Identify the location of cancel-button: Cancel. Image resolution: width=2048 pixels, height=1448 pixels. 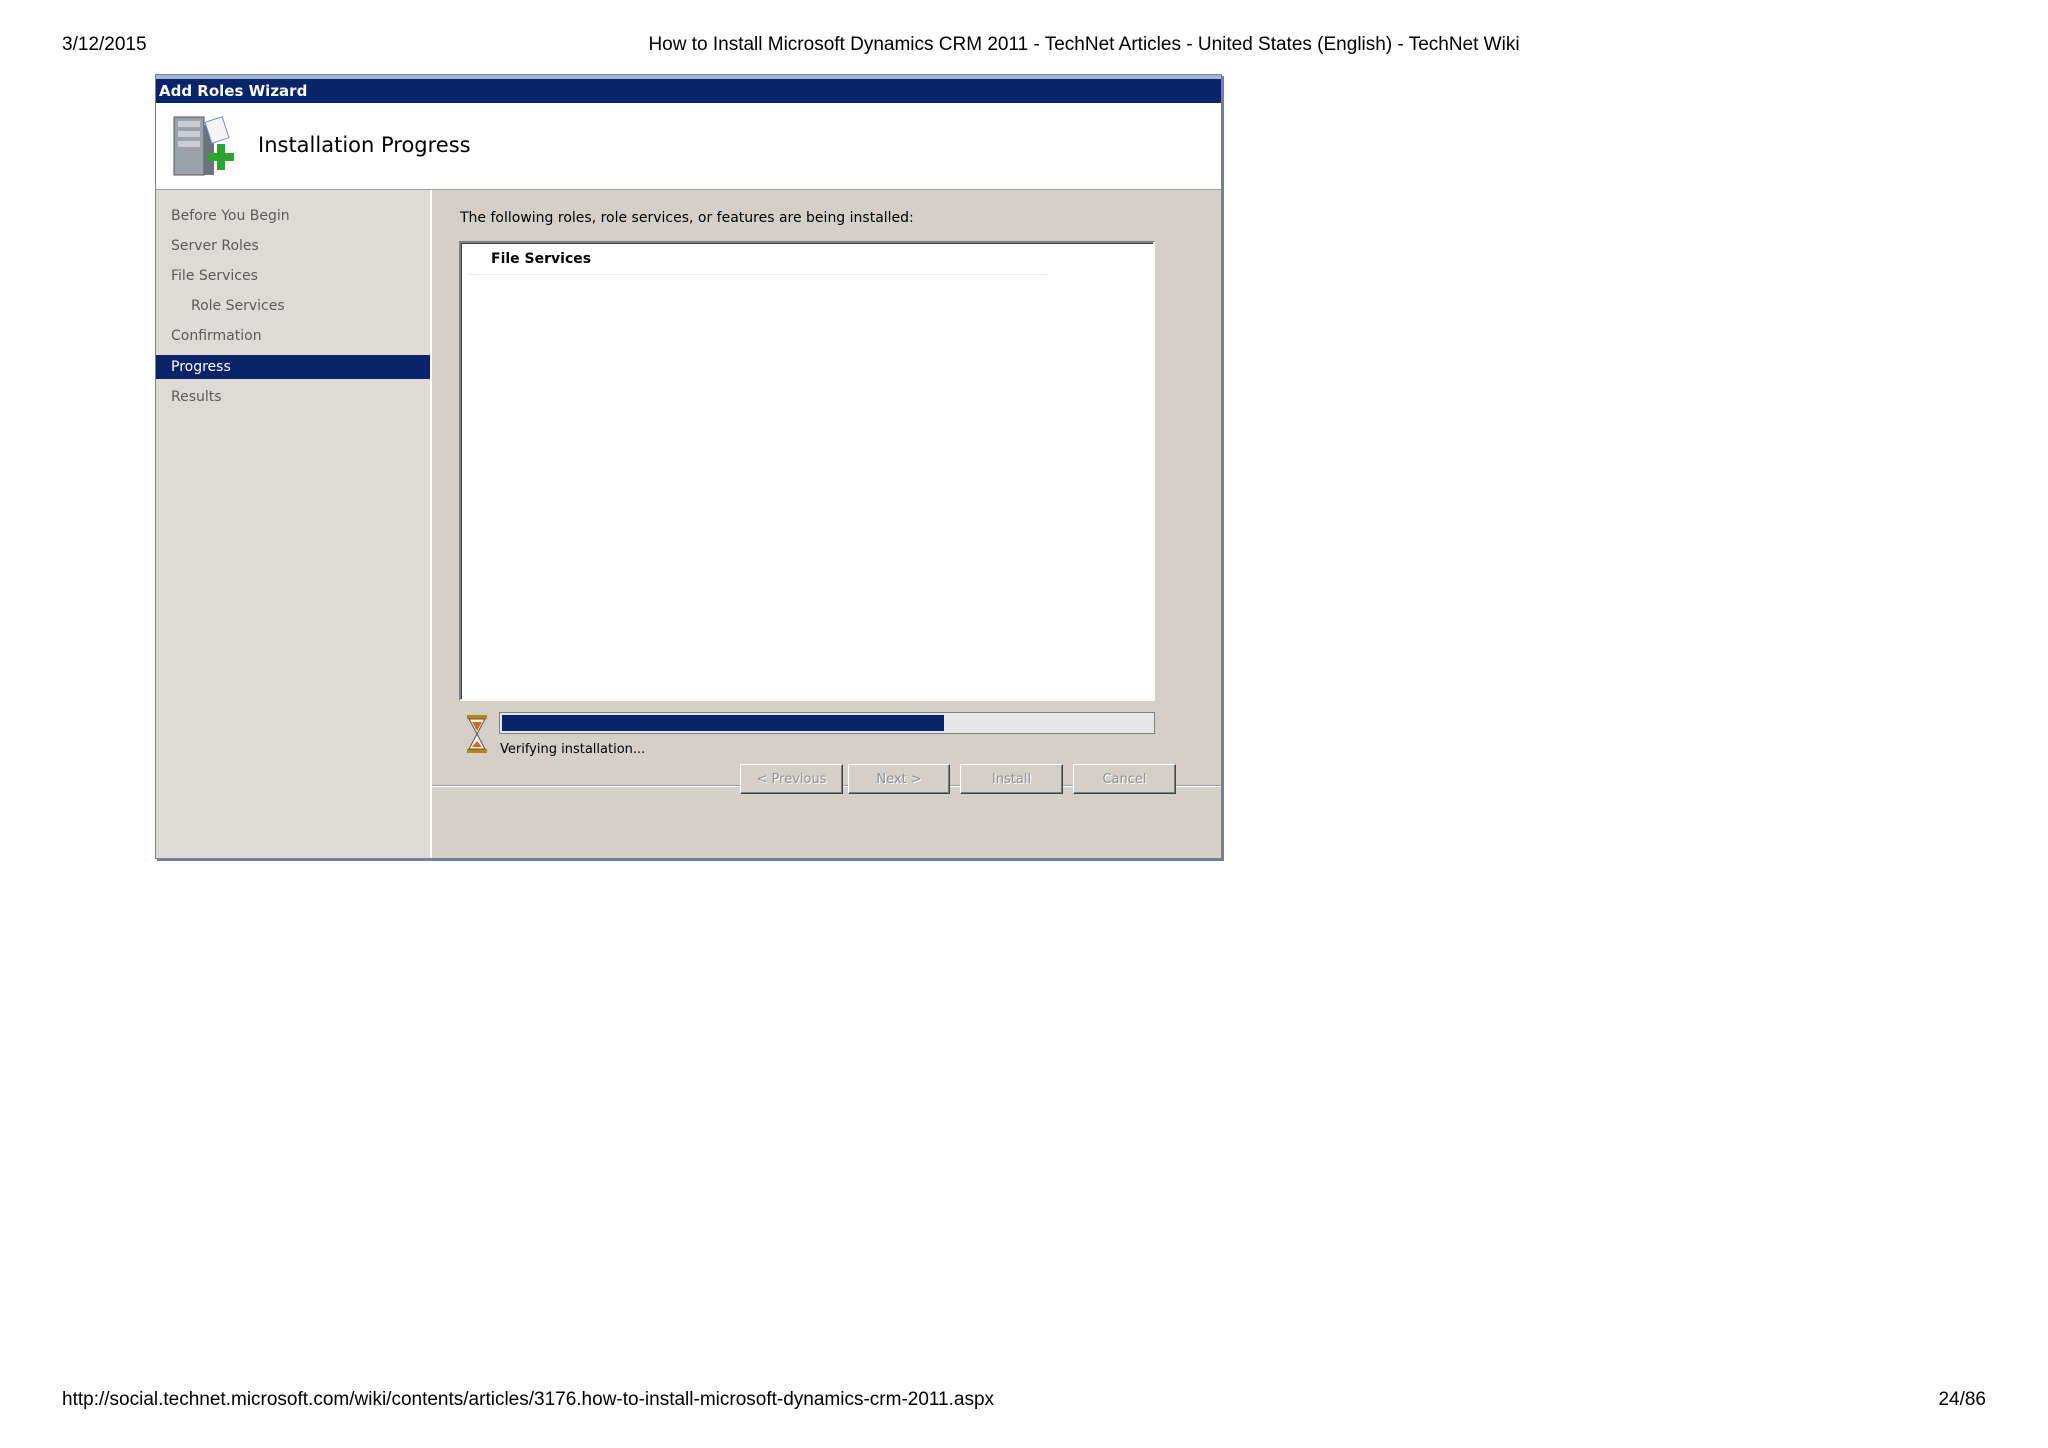
(1124, 779).